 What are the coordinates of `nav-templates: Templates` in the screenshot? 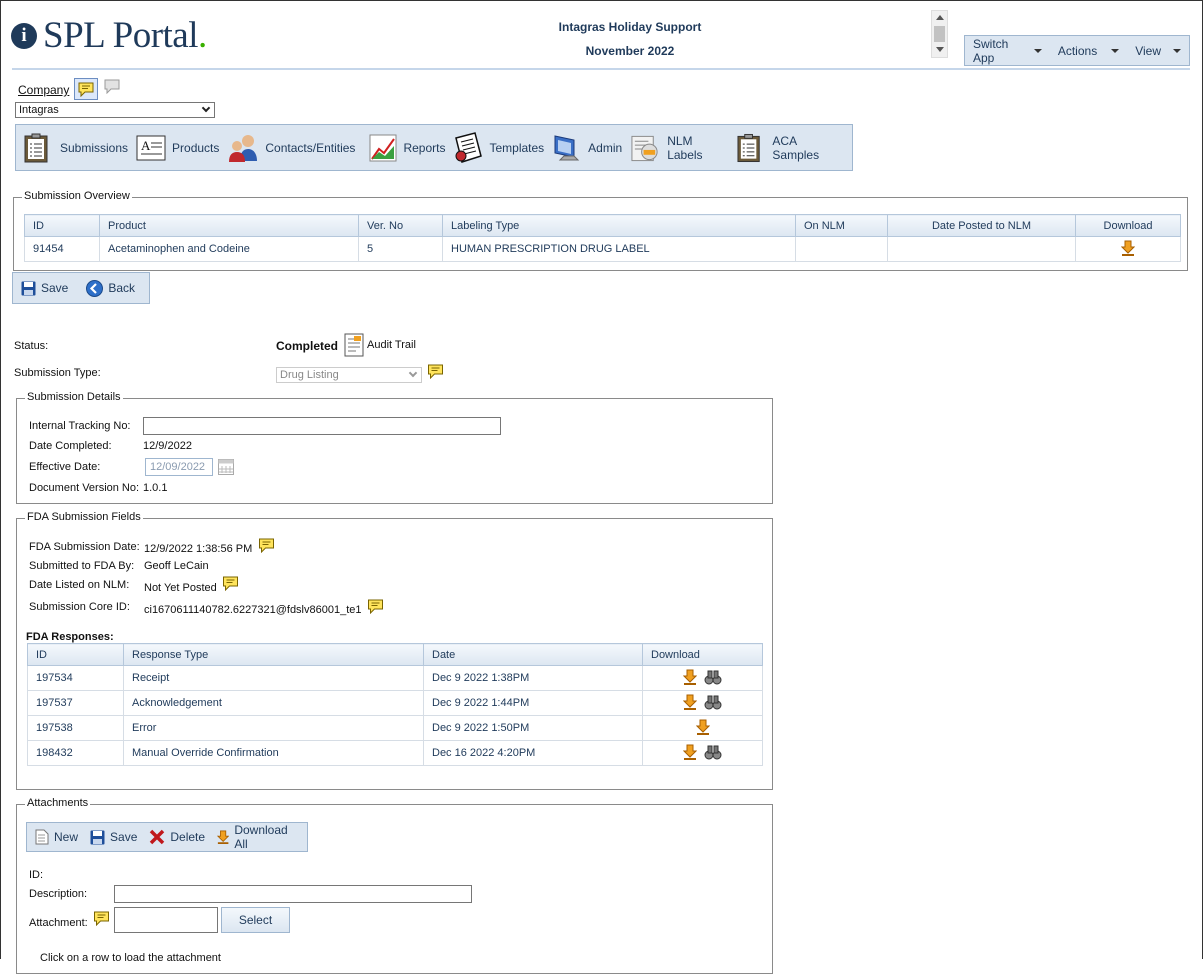 It's located at (498, 147).